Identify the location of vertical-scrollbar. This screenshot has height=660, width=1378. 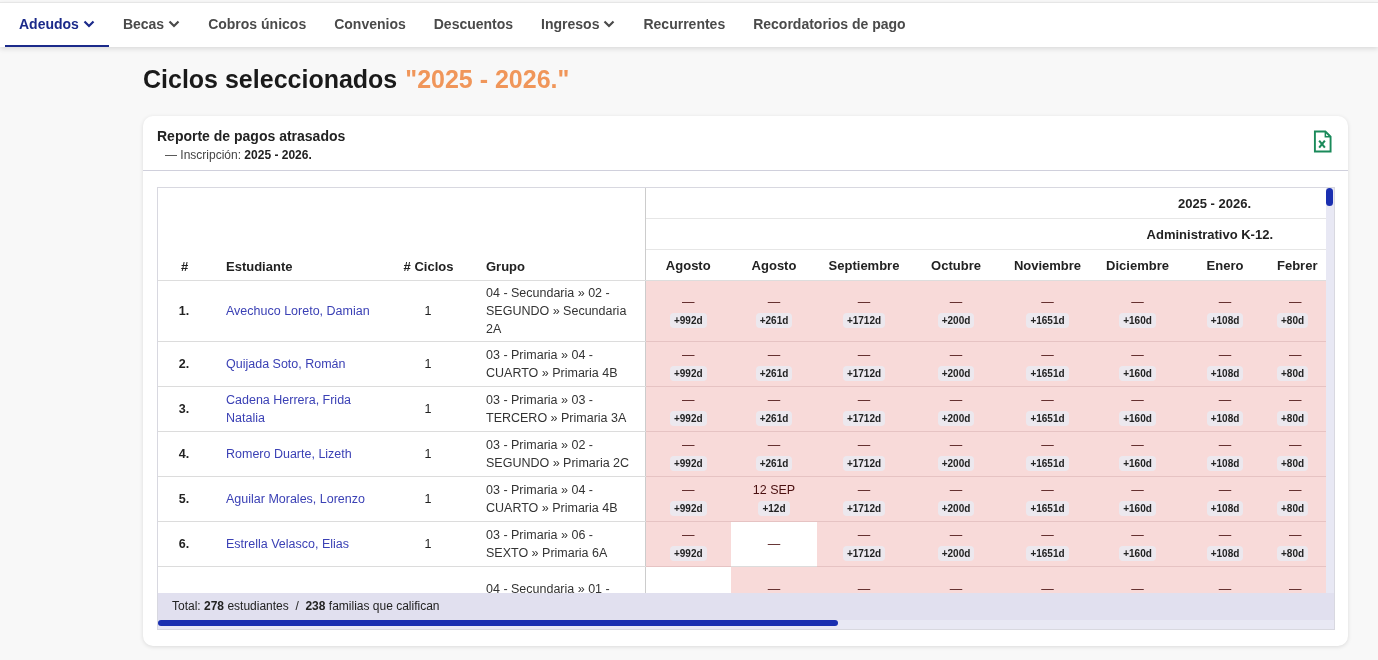
(1330, 390).